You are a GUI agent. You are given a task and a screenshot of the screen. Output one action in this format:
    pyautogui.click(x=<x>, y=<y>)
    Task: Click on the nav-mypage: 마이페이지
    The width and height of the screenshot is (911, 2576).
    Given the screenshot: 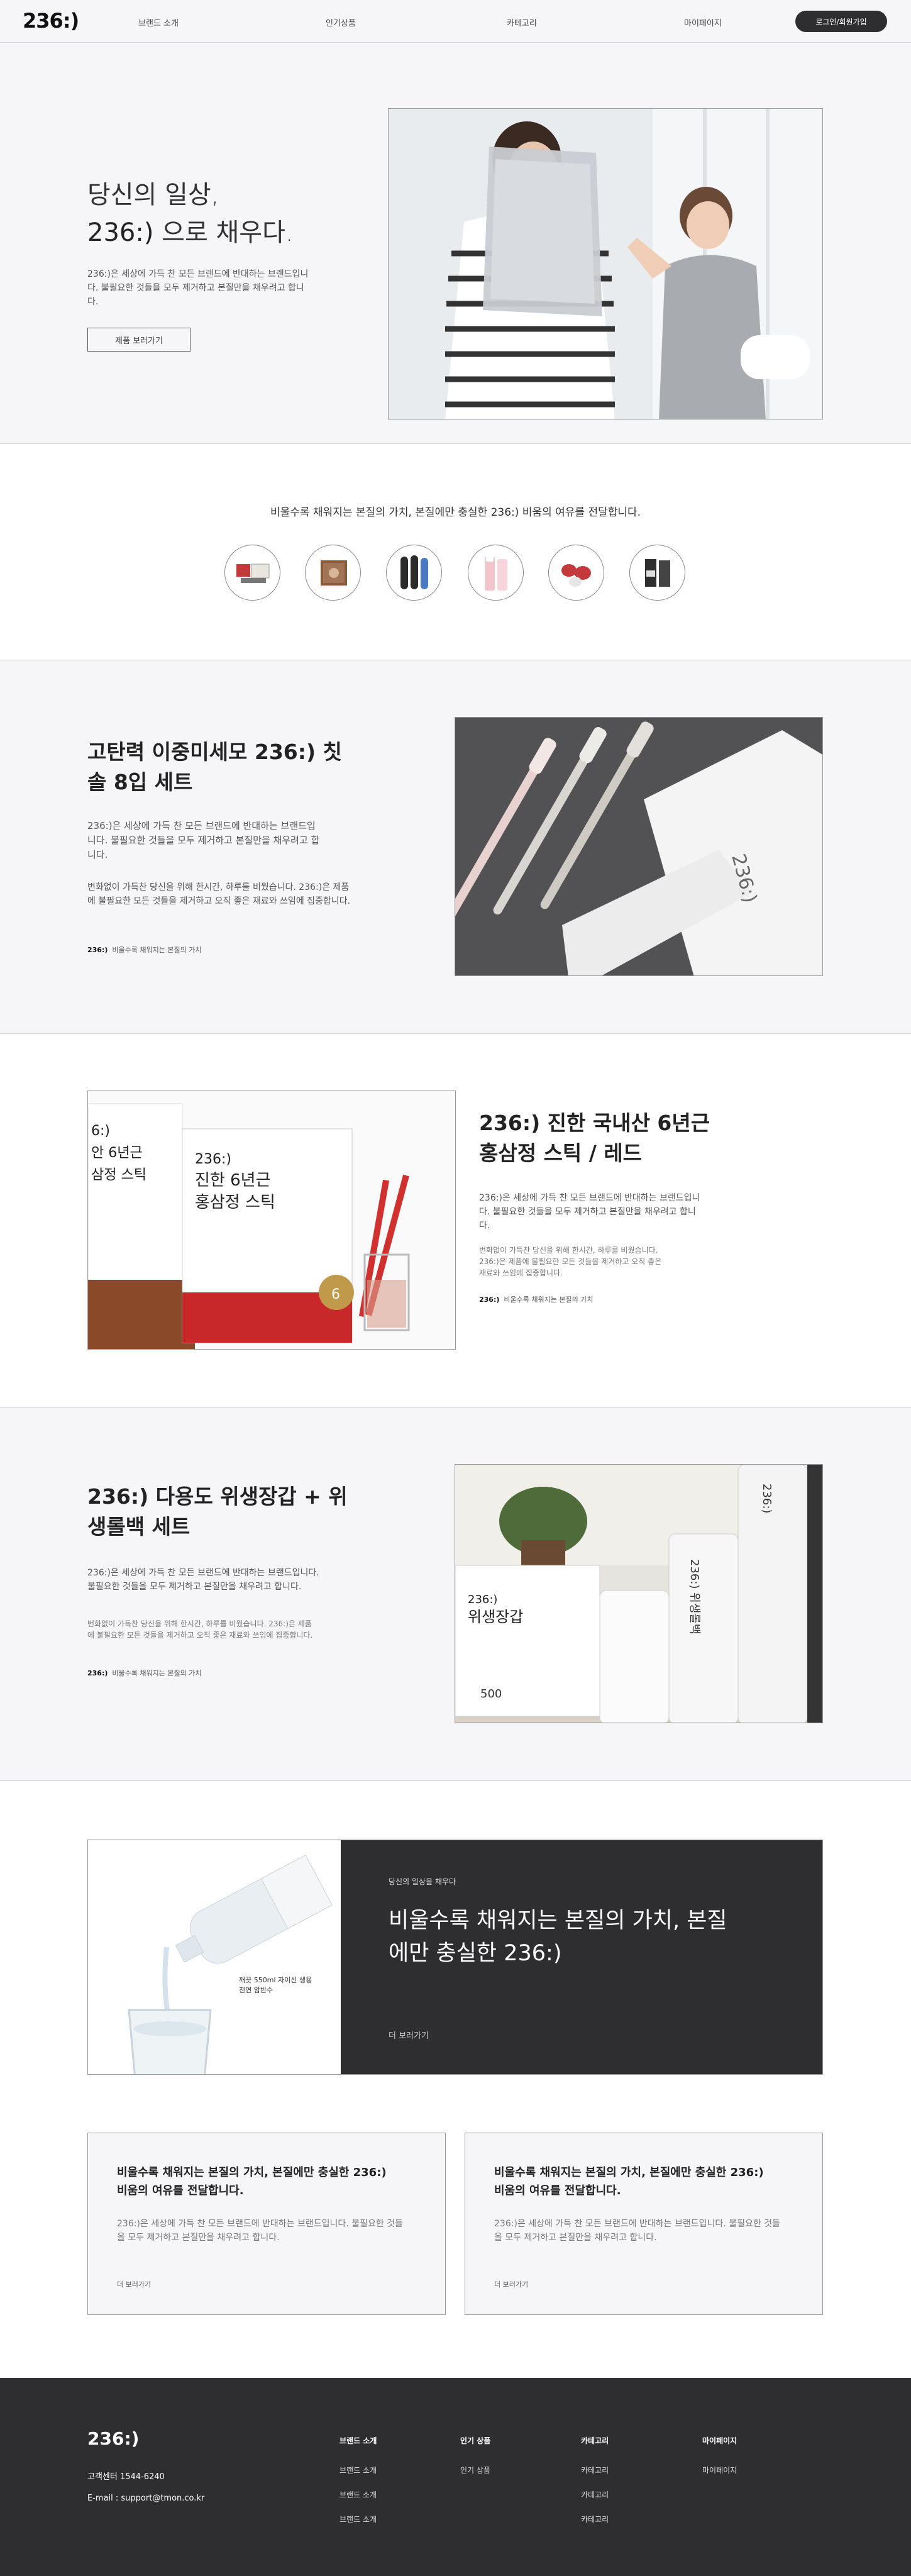 What is the action you would take?
    pyautogui.click(x=703, y=22)
    